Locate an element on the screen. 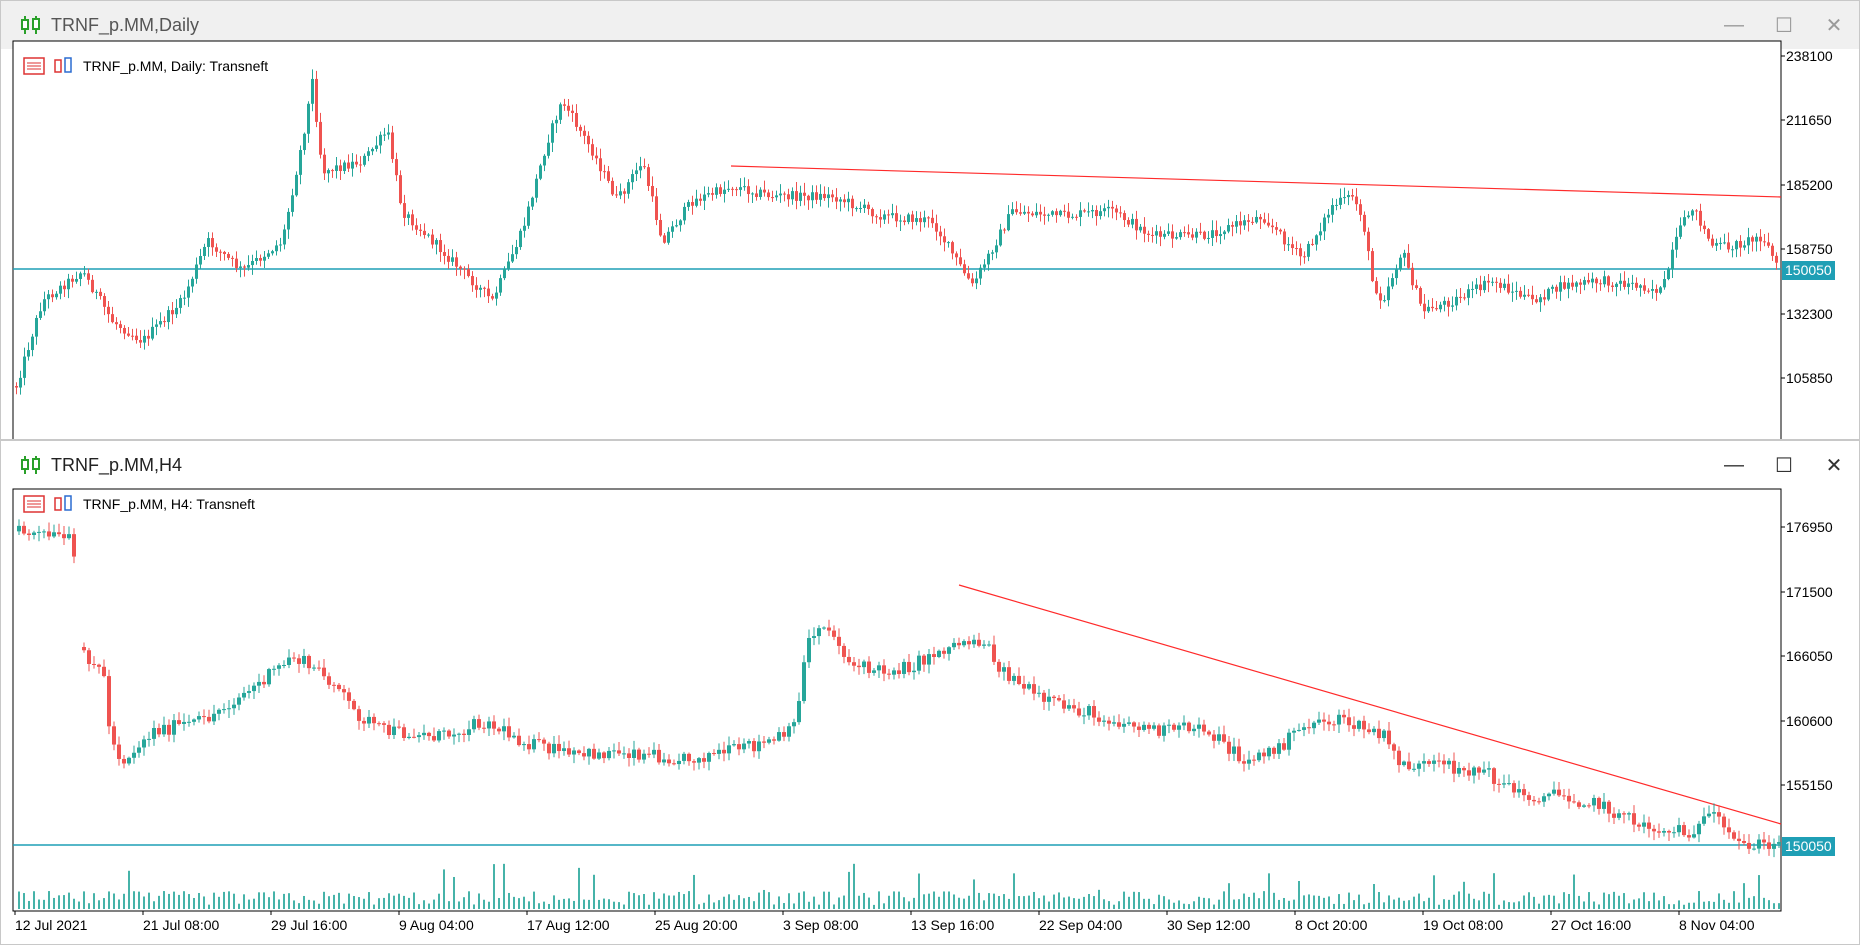 This screenshot has height=945, width=1860. h4-chart-legend: TRNF_p.MM, H4: Transneft is located at coordinates (139, 504).